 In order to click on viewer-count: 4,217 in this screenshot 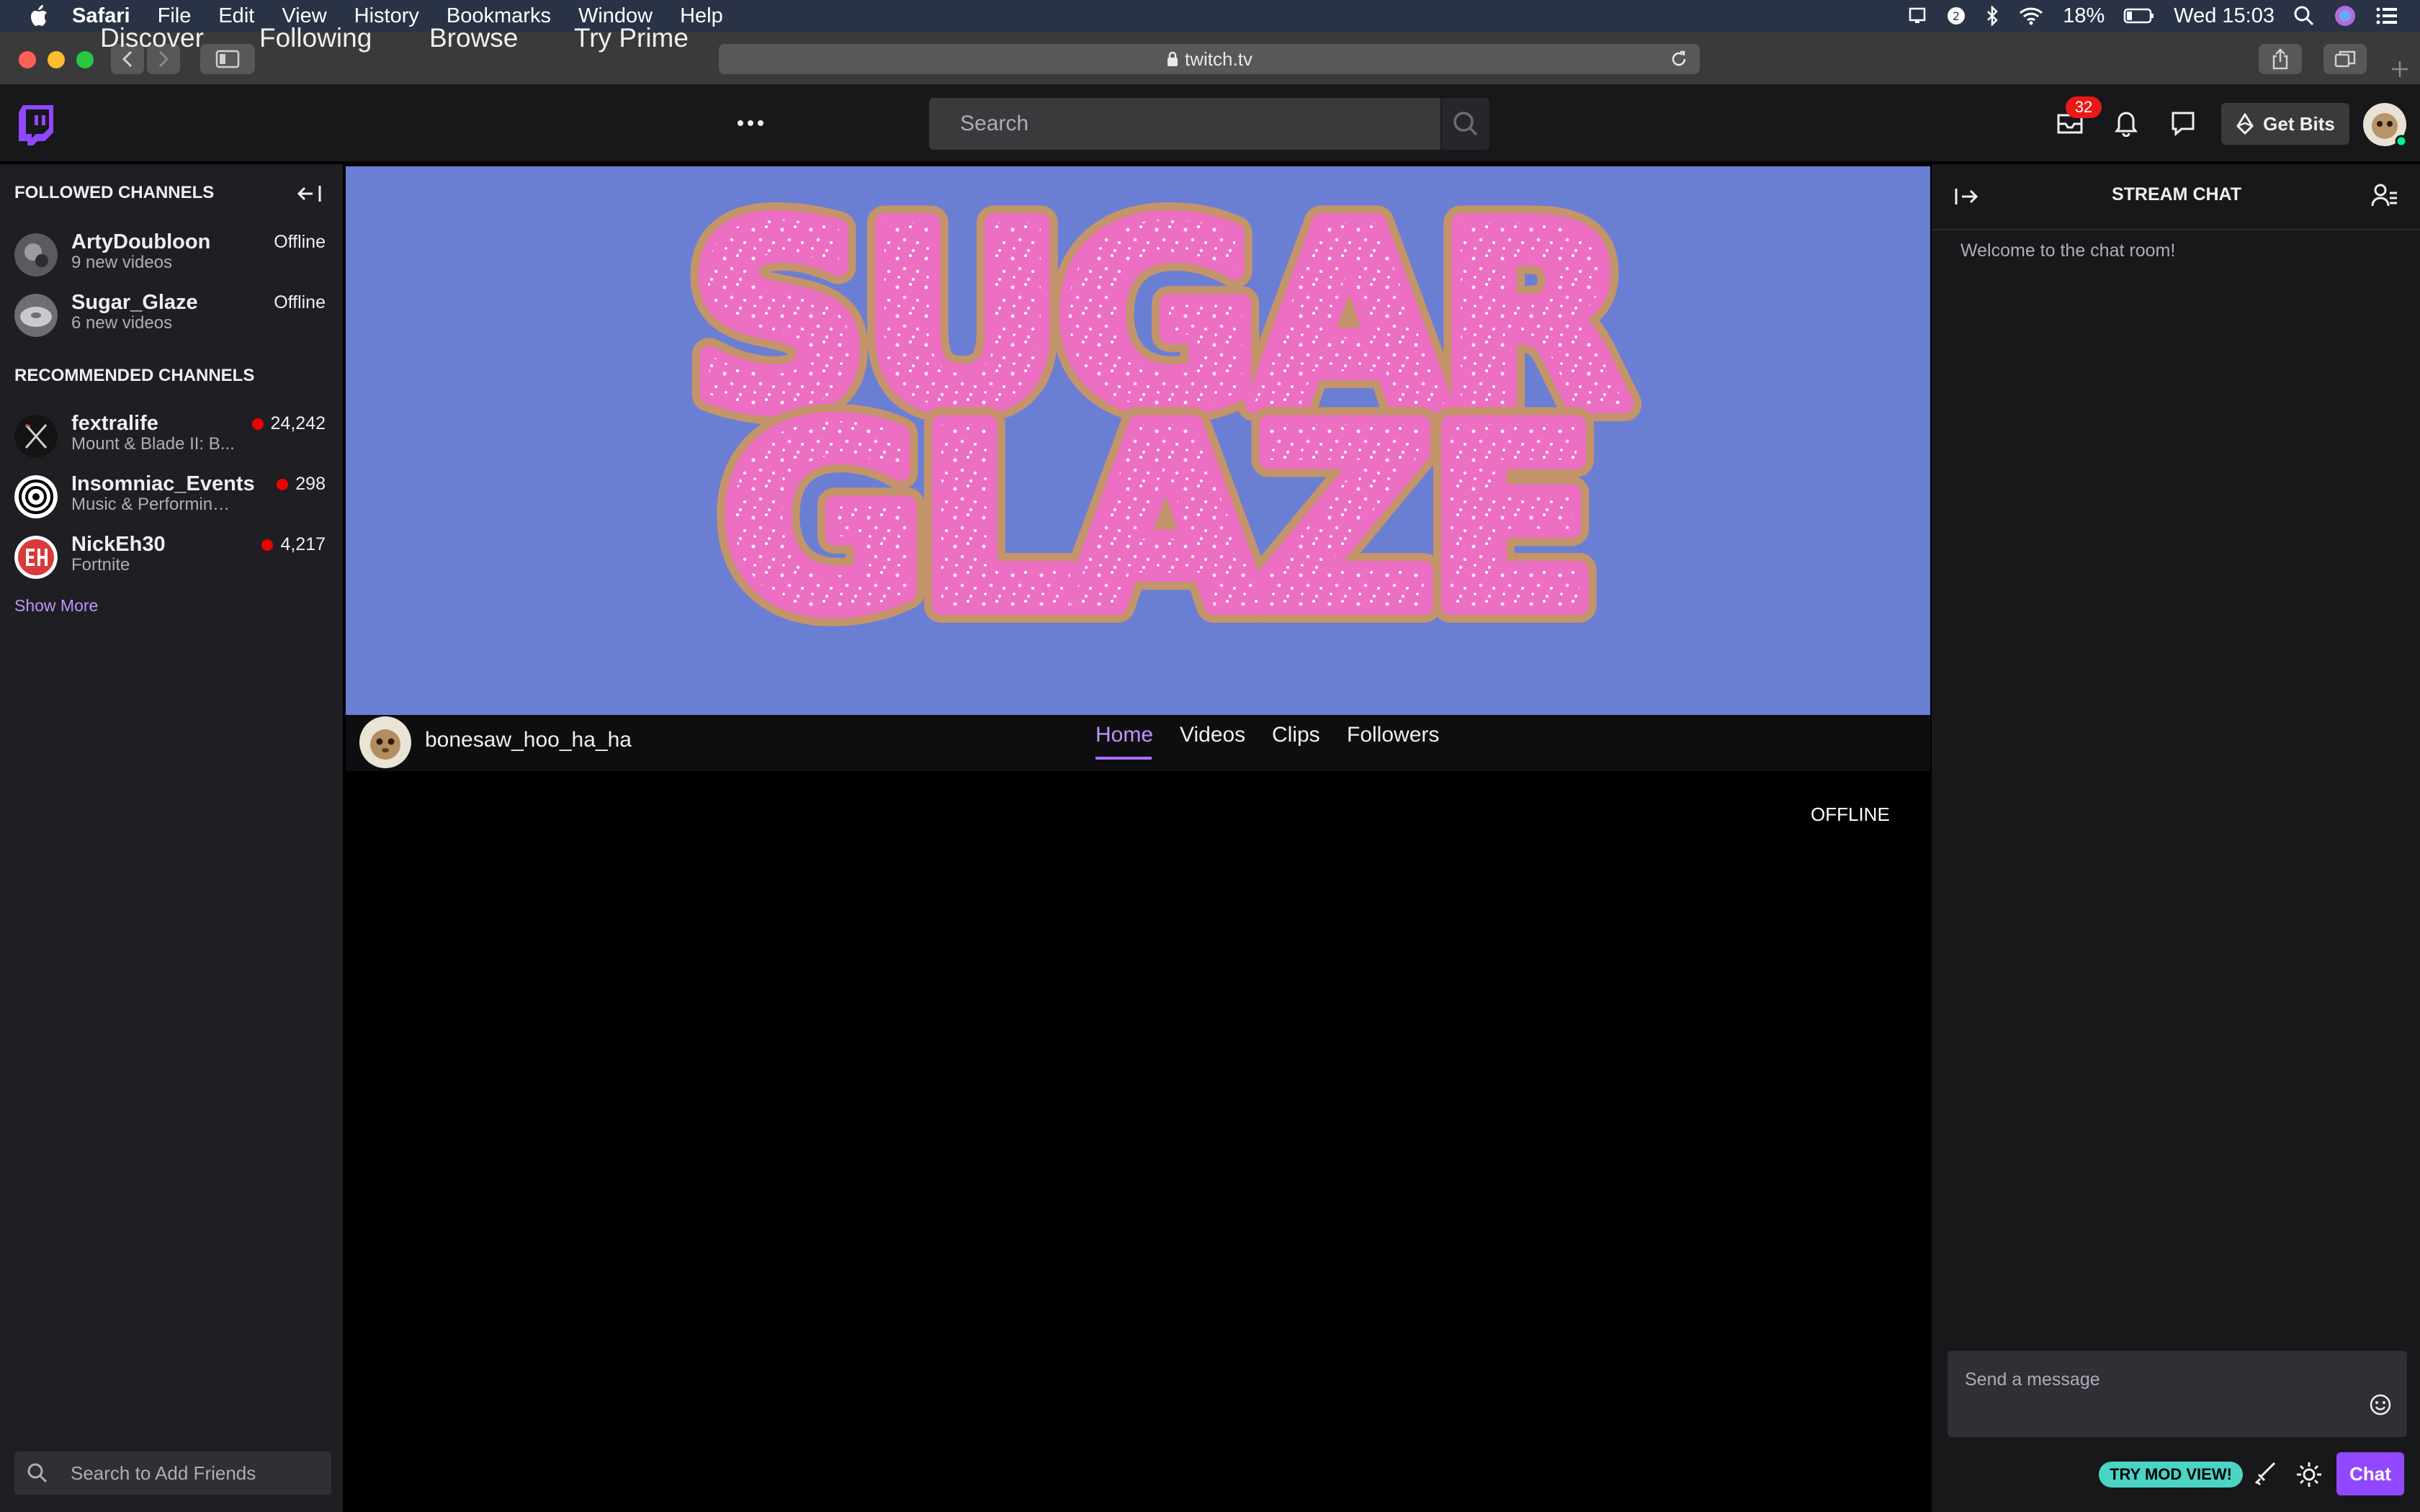, I will do `click(303, 544)`.